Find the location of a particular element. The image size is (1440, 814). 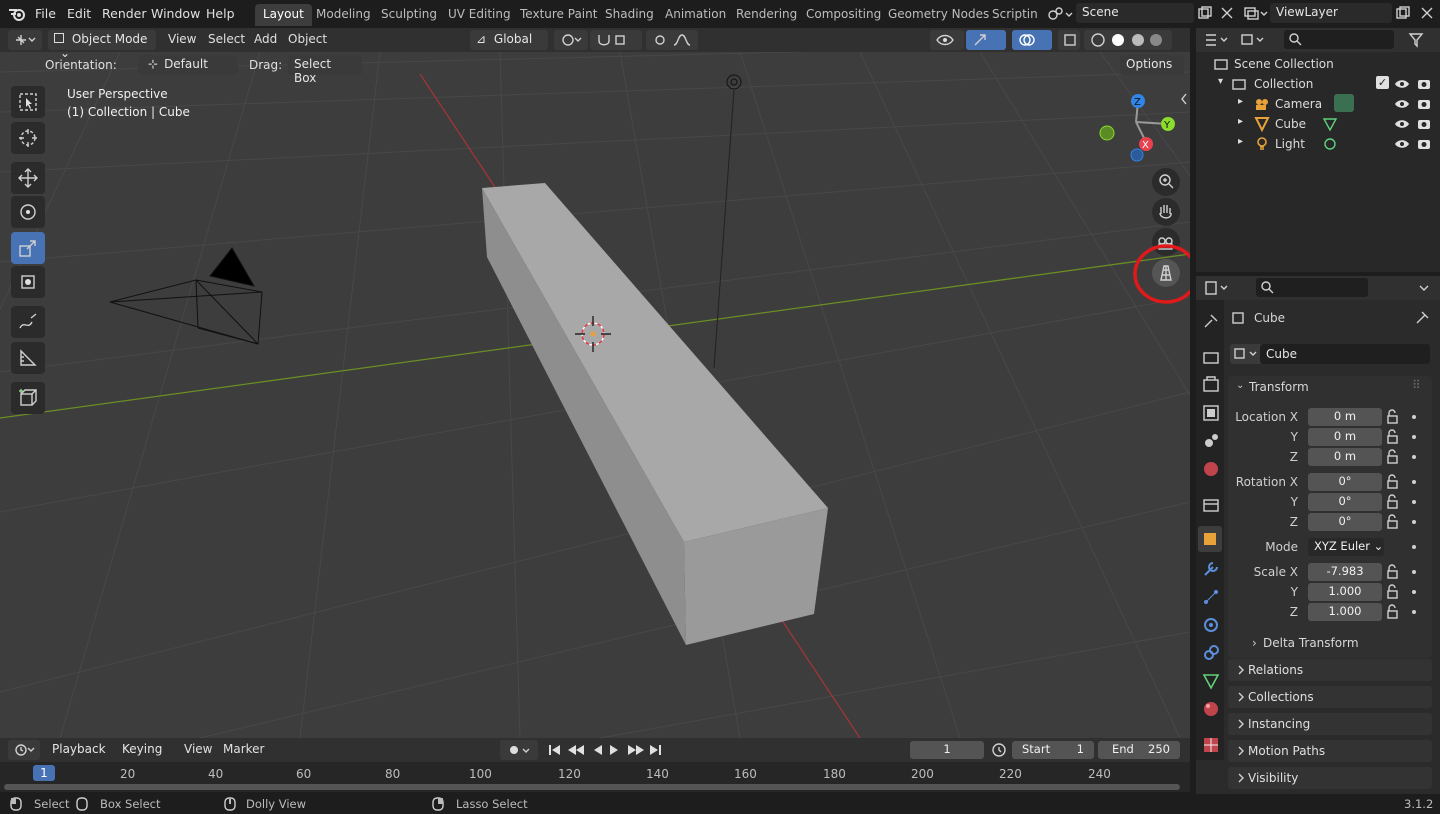

menu-view: View is located at coordinates (182, 39).